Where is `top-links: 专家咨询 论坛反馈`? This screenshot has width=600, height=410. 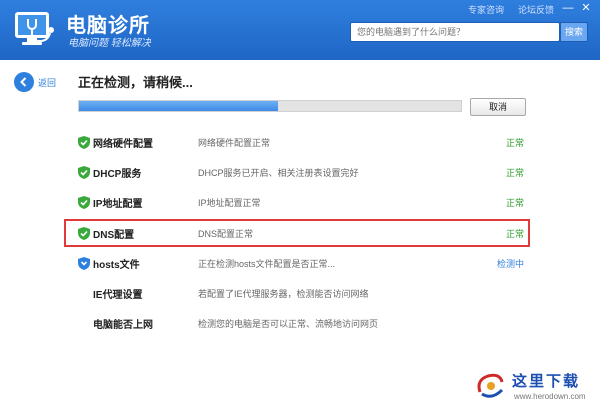 top-links: 专家咨询 论坛反馈 is located at coordinates (511, 9).